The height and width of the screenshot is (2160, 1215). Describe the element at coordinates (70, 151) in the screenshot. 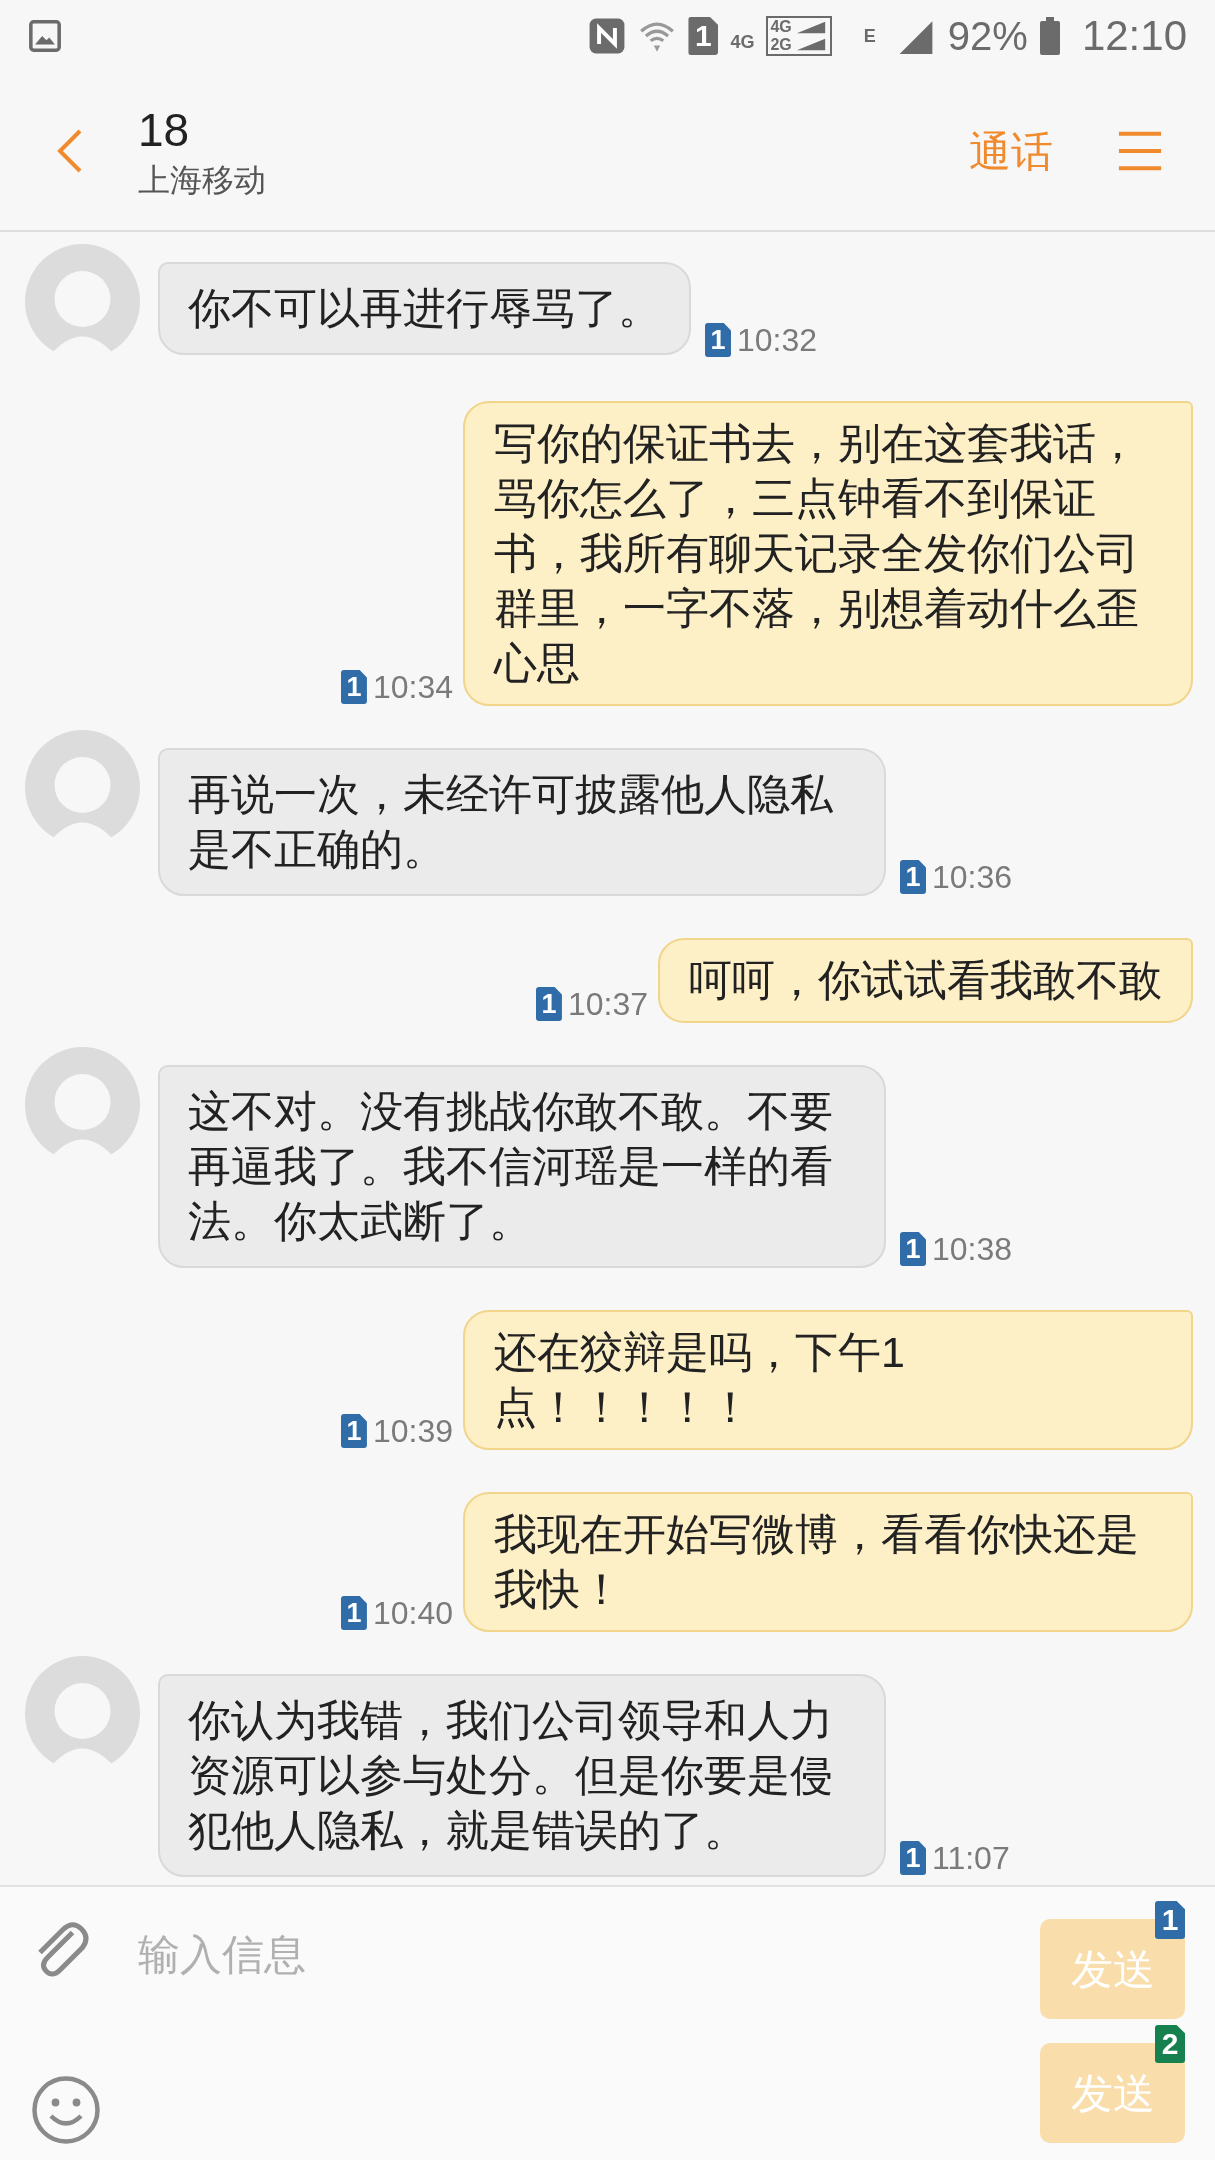

I see `back-icon` at that location.